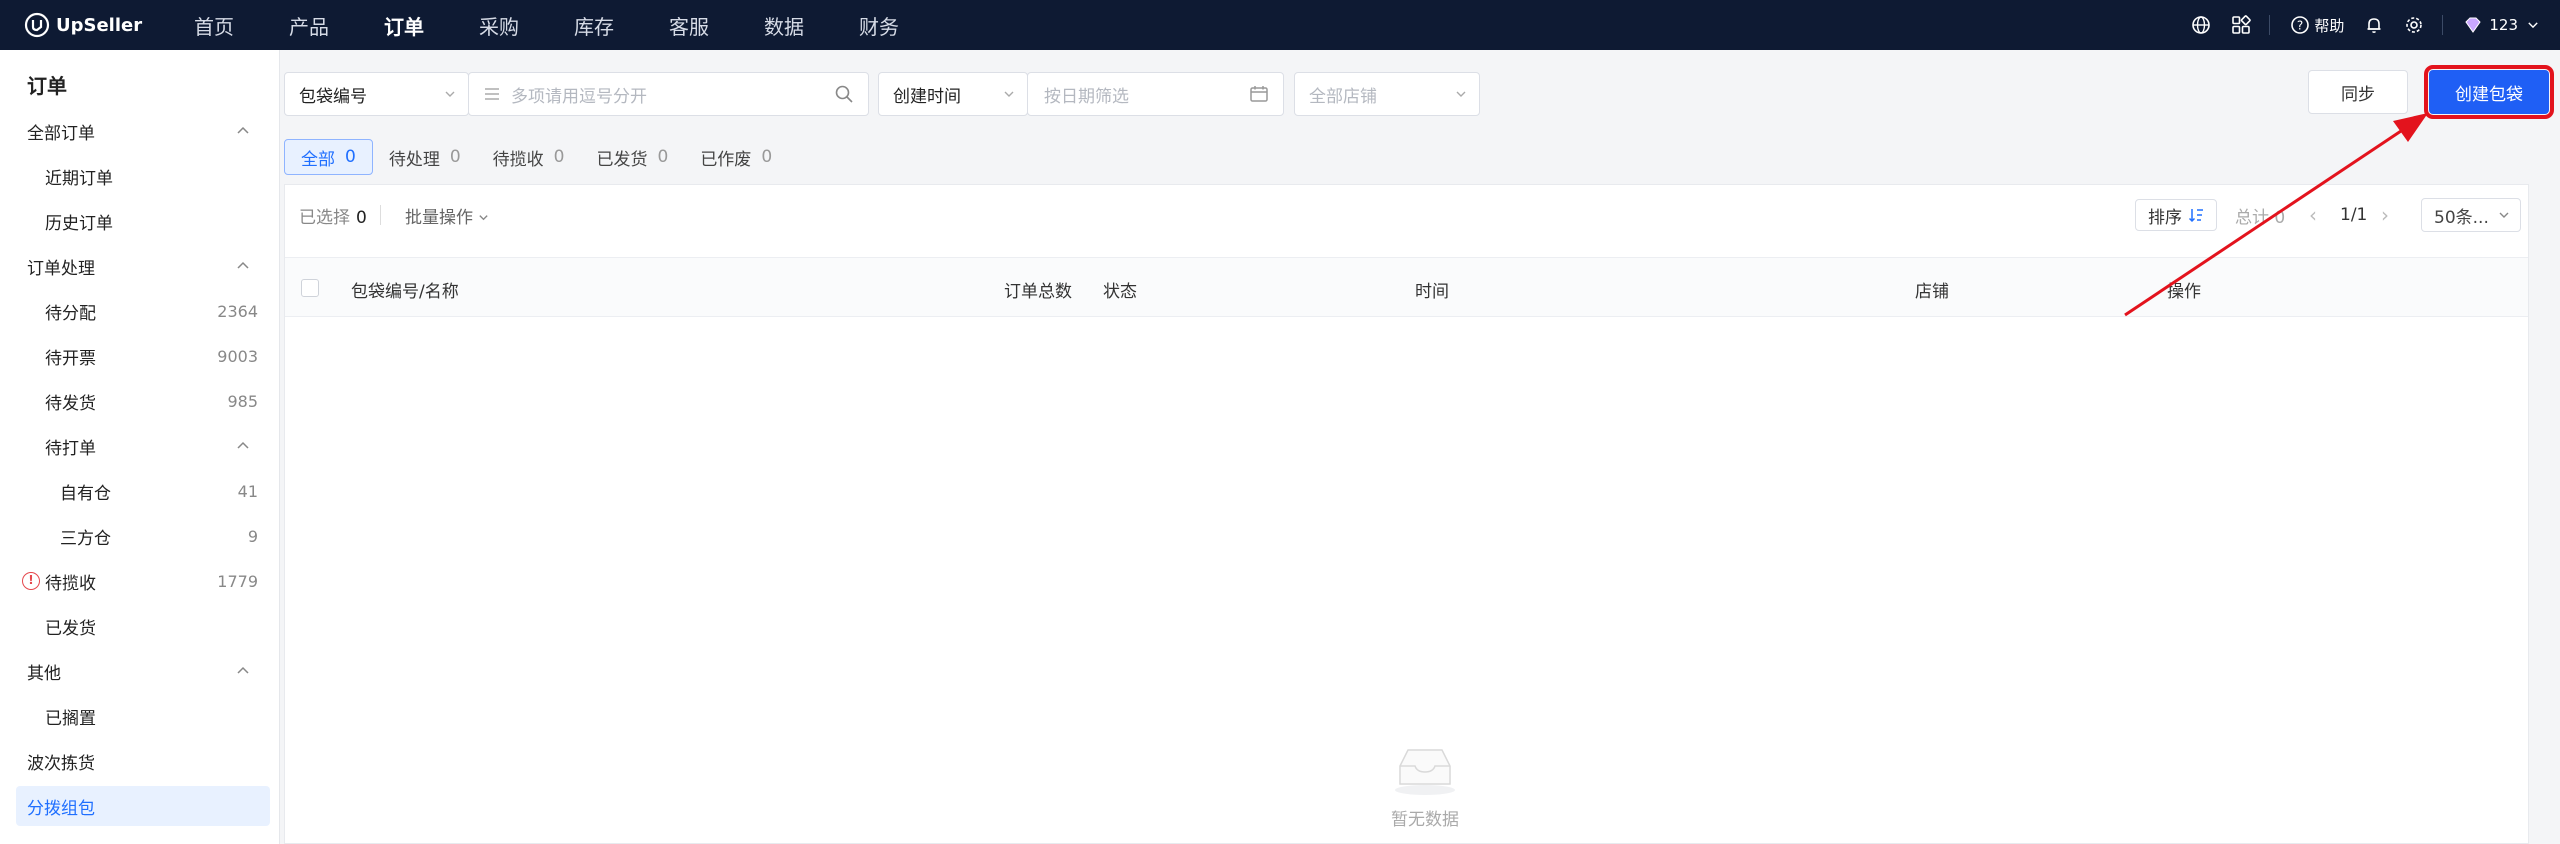  What do you see at coordinates (214, 25) in the screenshot?
I see `nav-home: 首页` at bounding box center [214, 25].